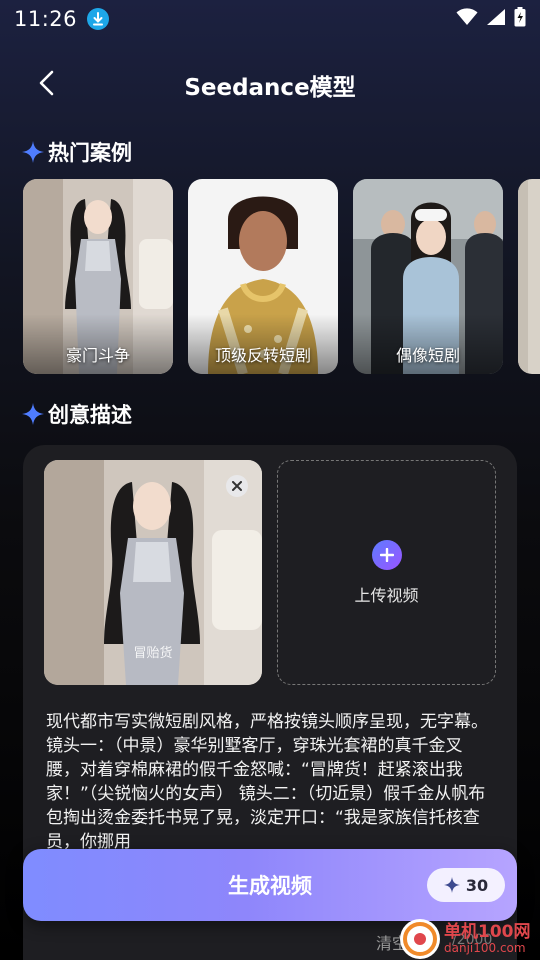  I want to click on site-logo-en: danji100.com, so click(485, 947).